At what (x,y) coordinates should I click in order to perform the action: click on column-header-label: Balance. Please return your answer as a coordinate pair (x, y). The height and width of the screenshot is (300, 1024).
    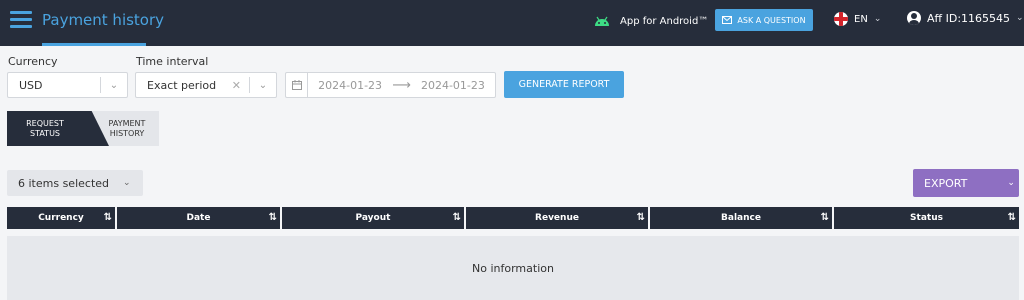
    Looking at the image, I should click on (741, 218).